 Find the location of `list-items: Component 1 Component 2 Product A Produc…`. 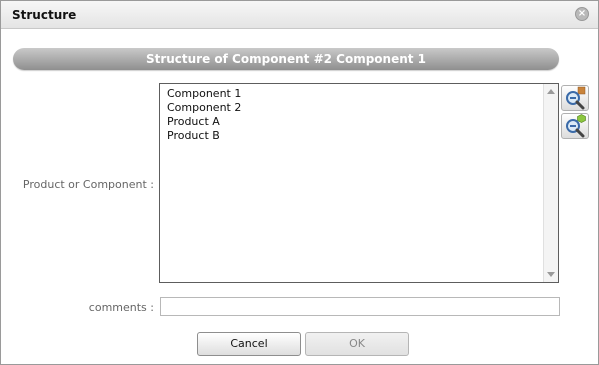

list-items: Component 1 Component 2 Product A Produc… is located at coordinates (204, 115).